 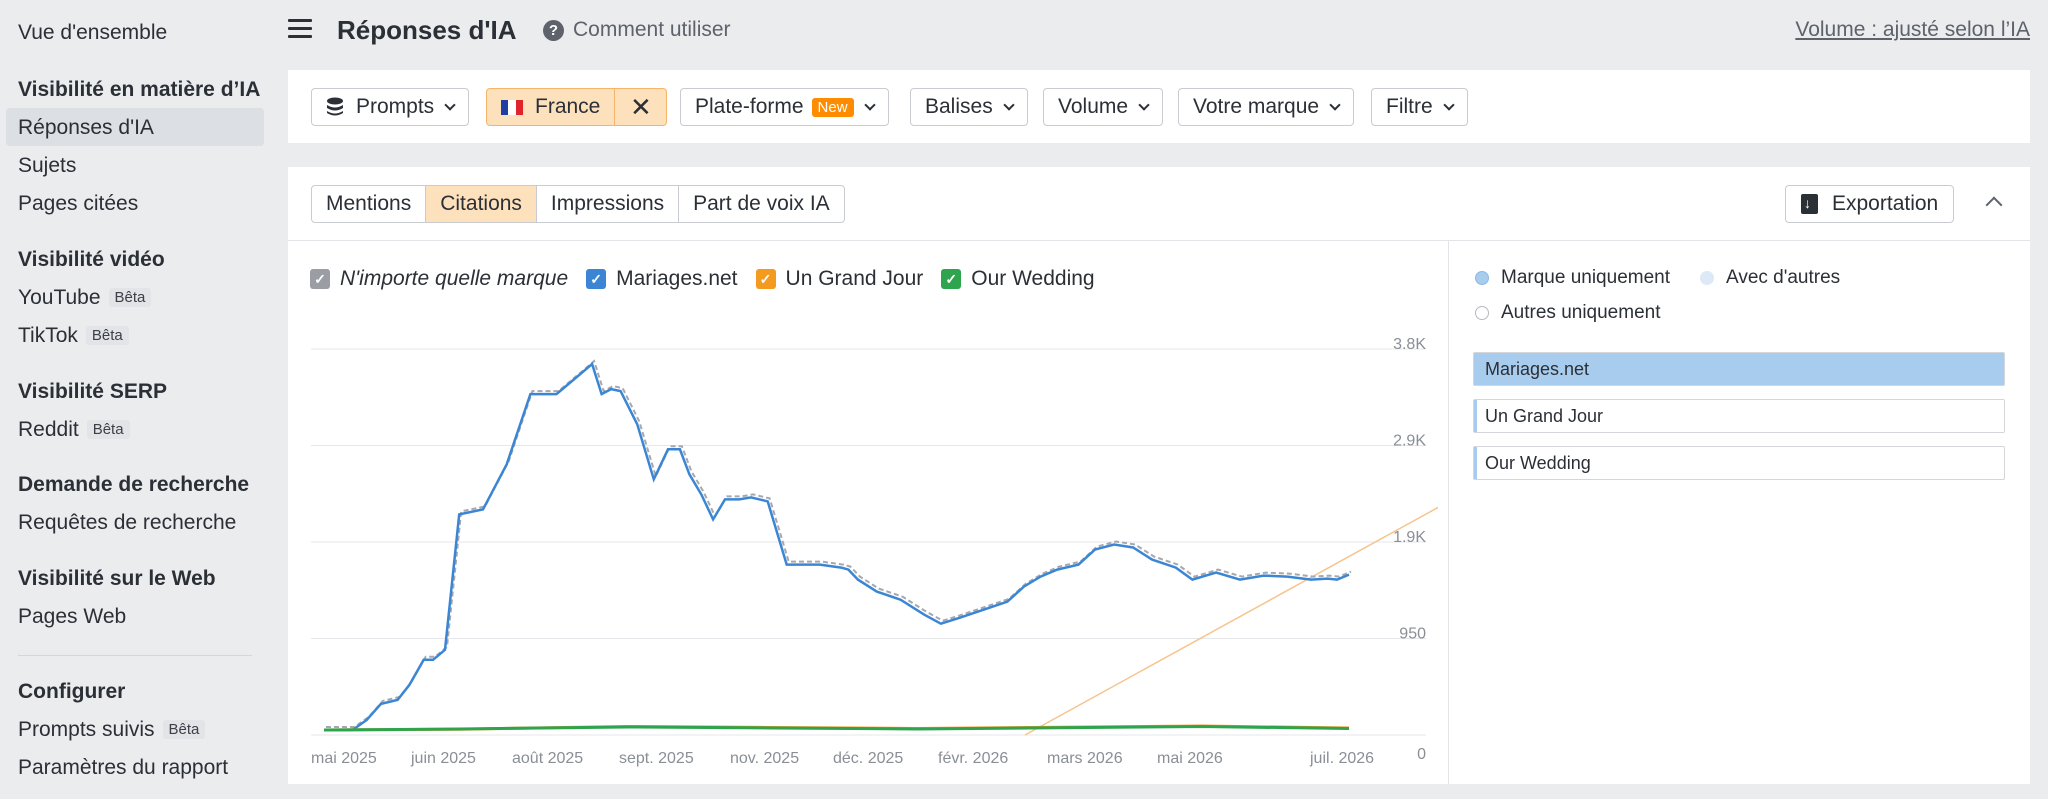 I want to click on tags-label: Balises, so click(x=959, y=106).